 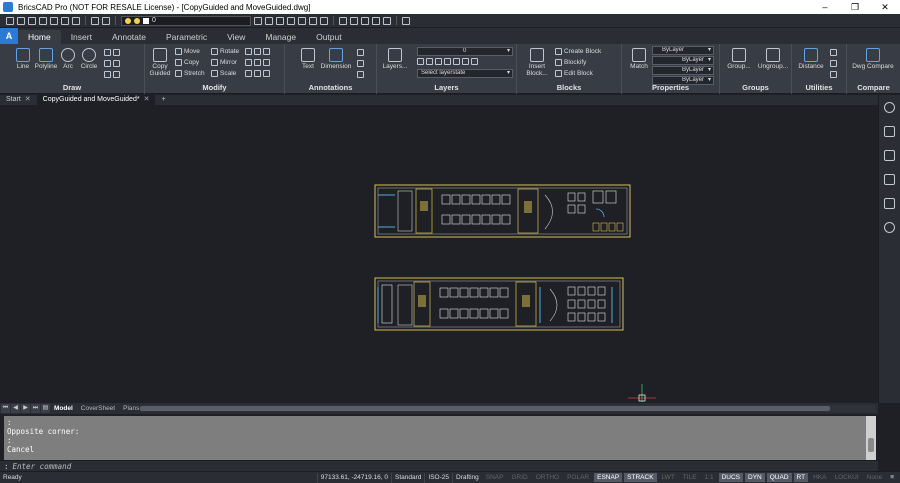 I want to click on layerstate-combo: Select layerstate ▾, so click(x=465, y=73).